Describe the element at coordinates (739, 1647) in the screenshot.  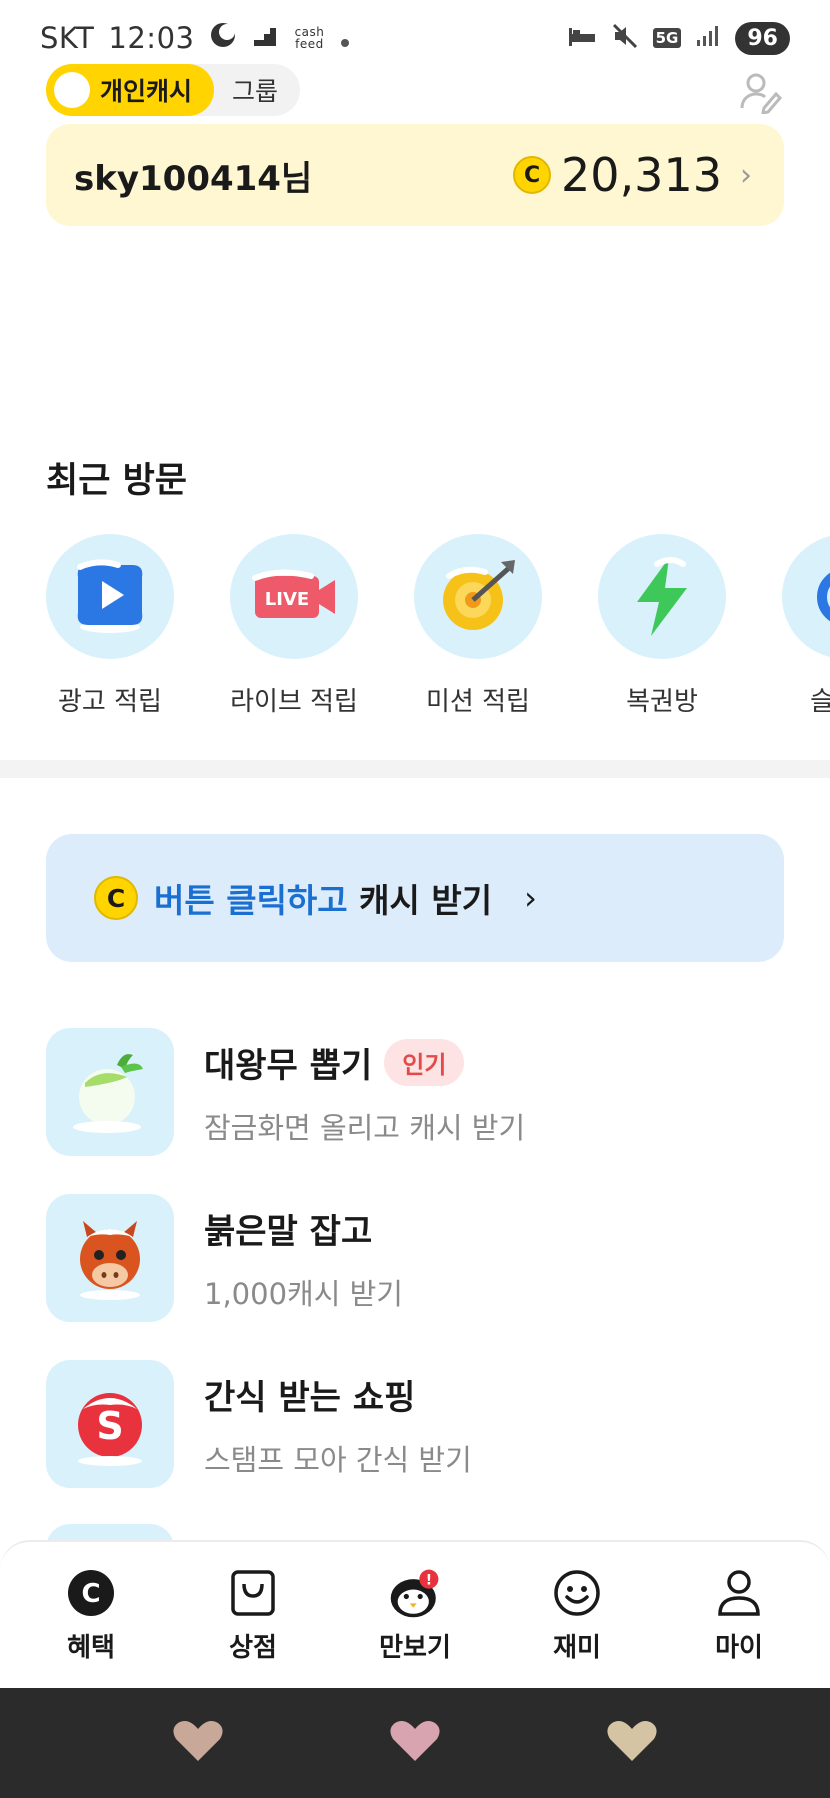
I see `nav-label: 마이` at that location.